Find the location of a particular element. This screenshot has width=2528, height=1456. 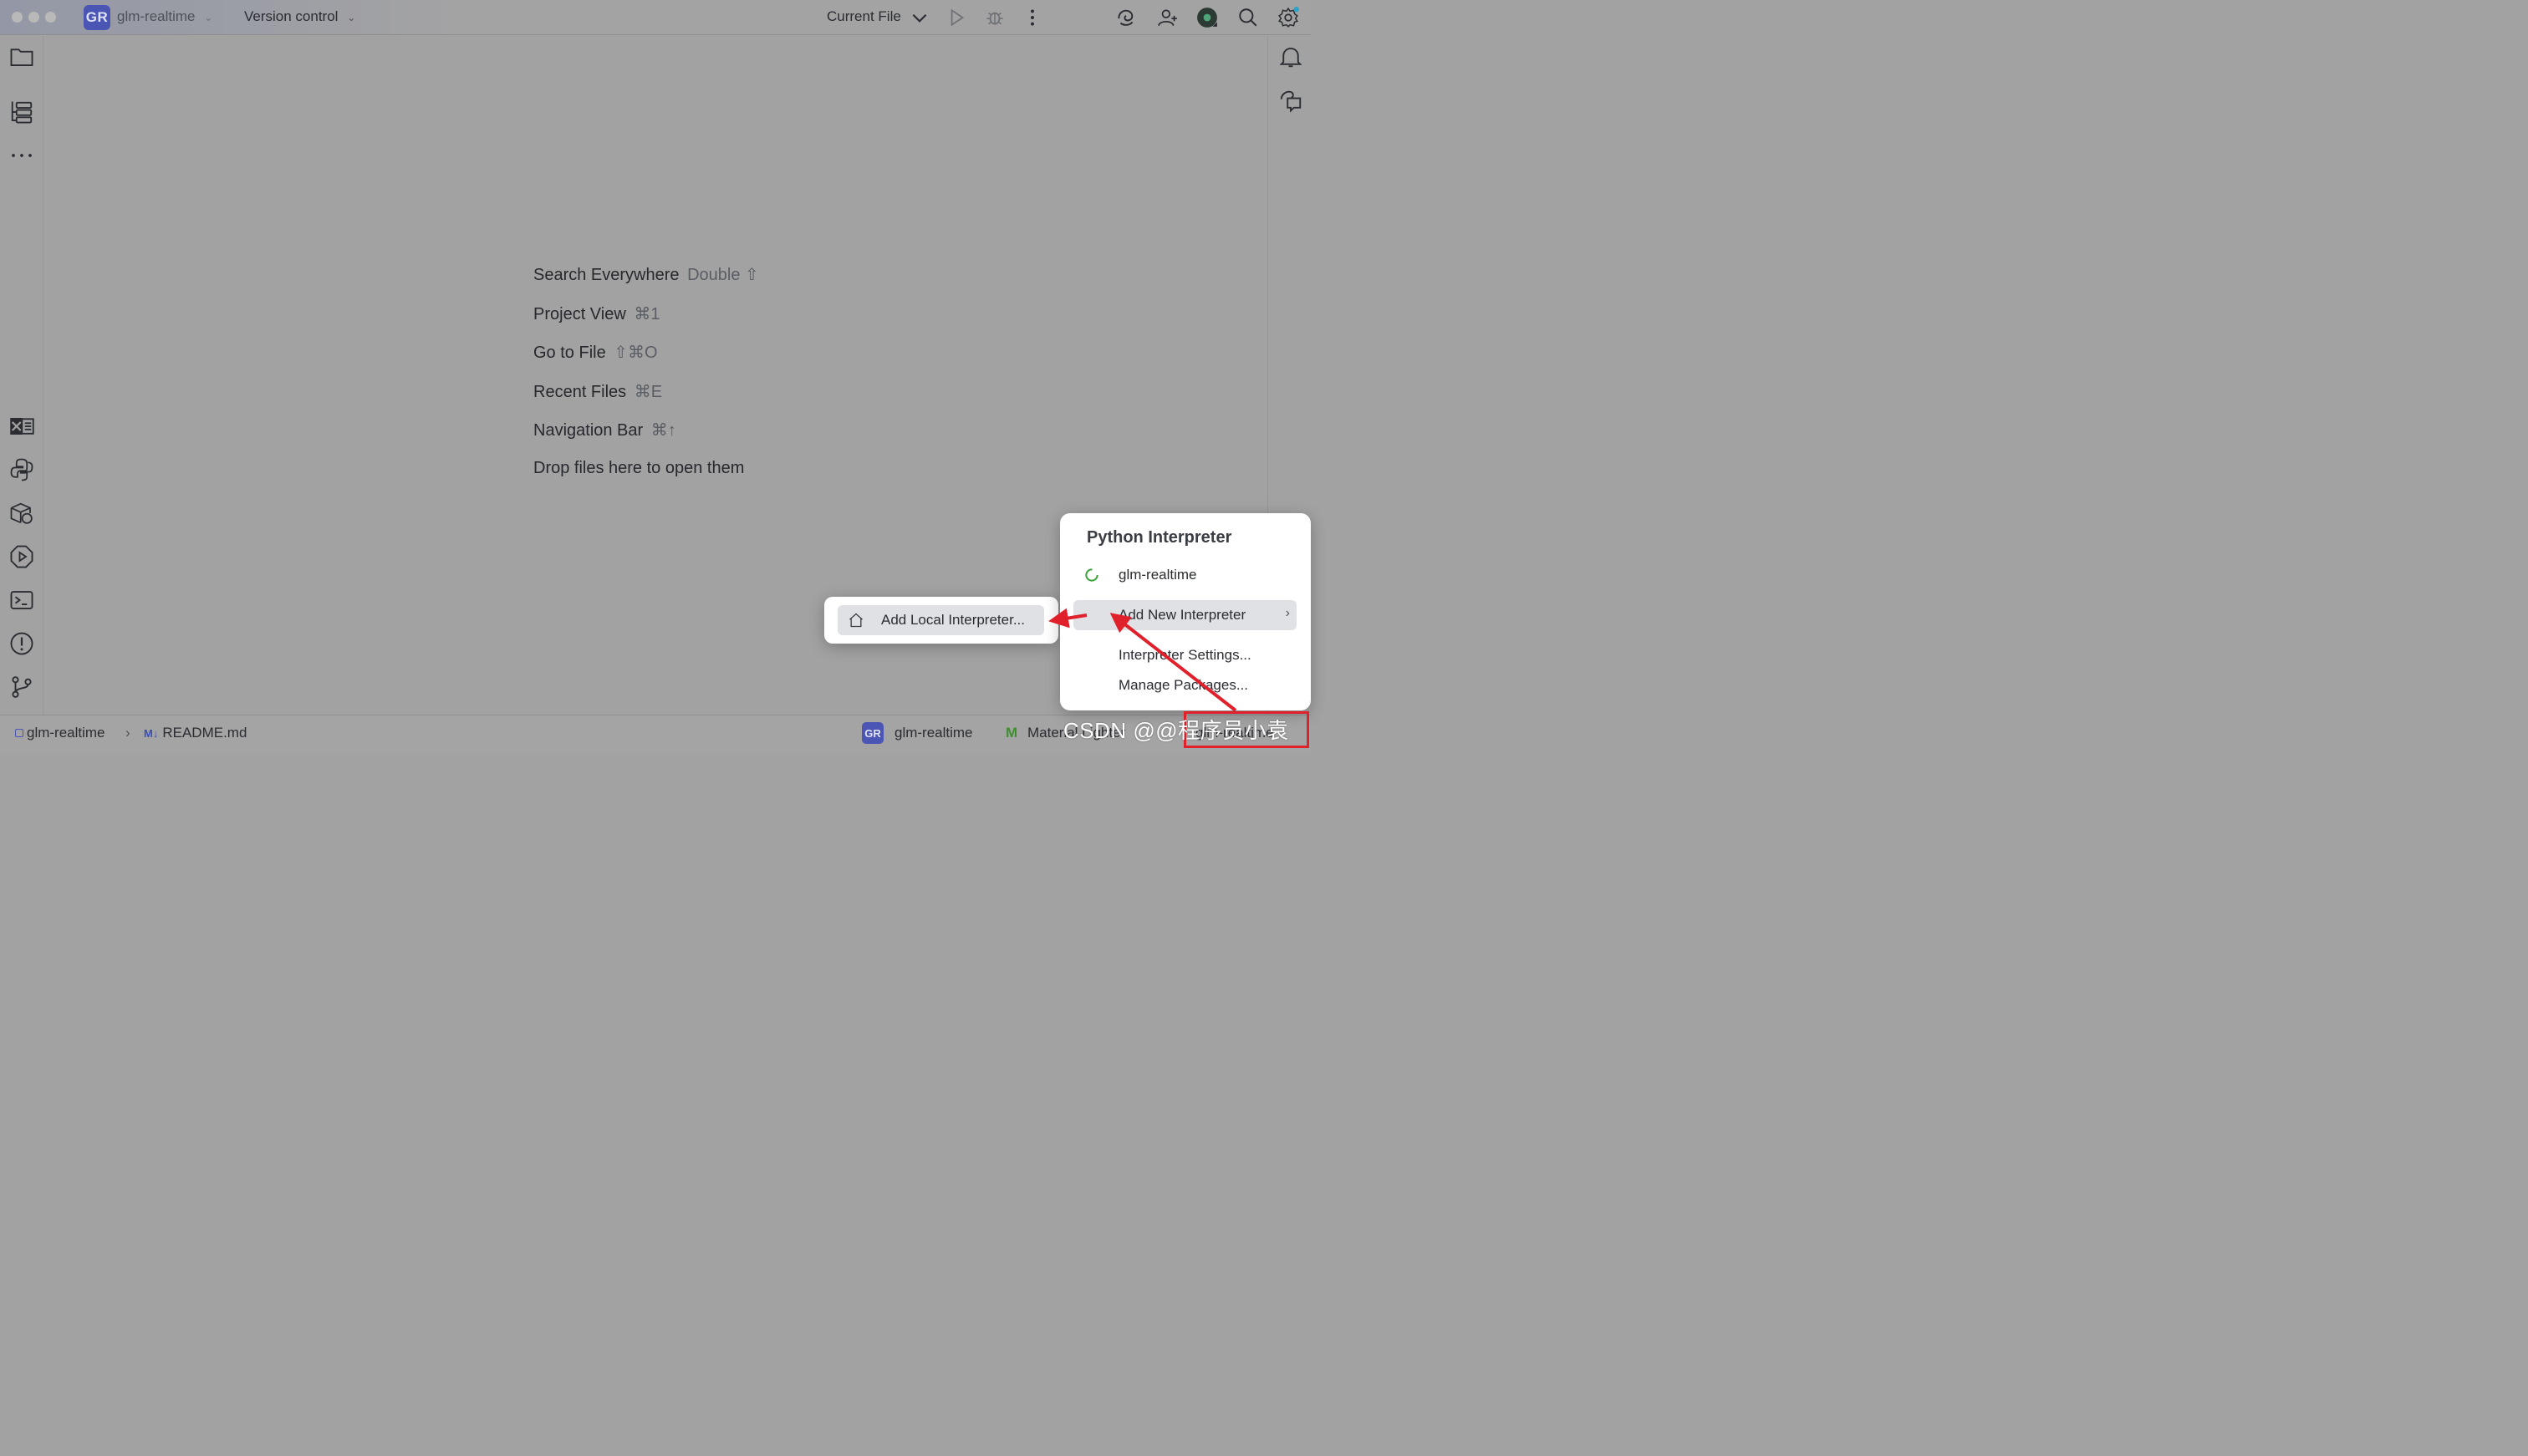

hint-project-view: Project View ⌘1 is located at coordinates (646, 323).